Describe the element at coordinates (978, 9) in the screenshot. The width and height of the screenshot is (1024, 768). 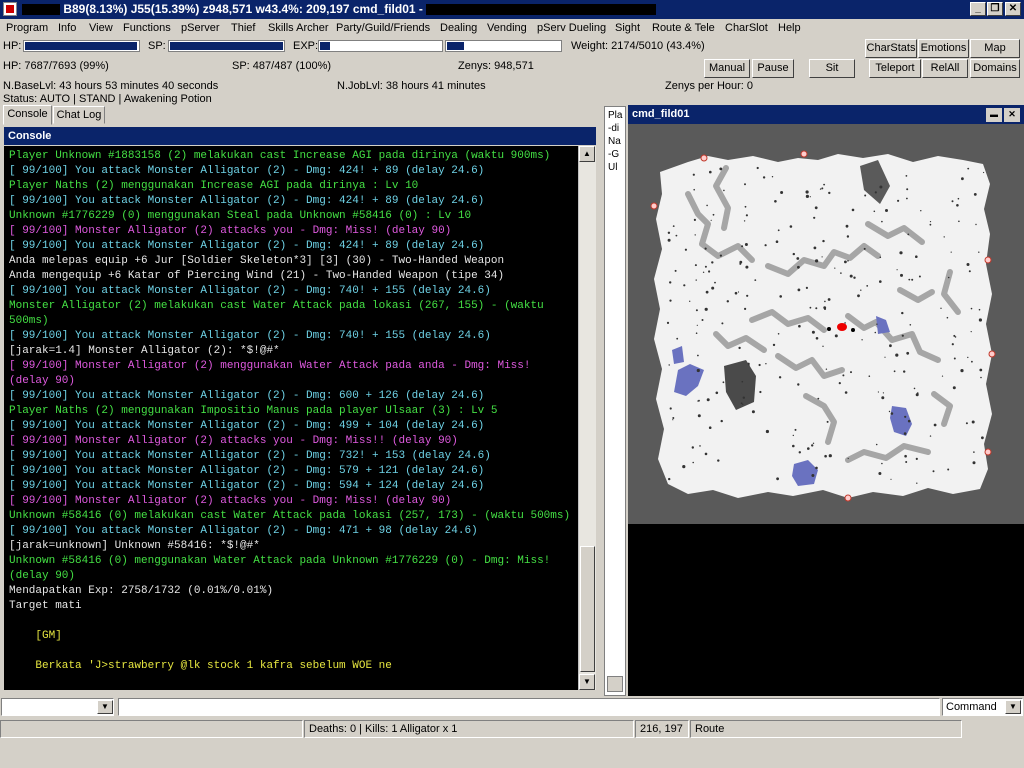
I see `minimize-button: _` at that location.